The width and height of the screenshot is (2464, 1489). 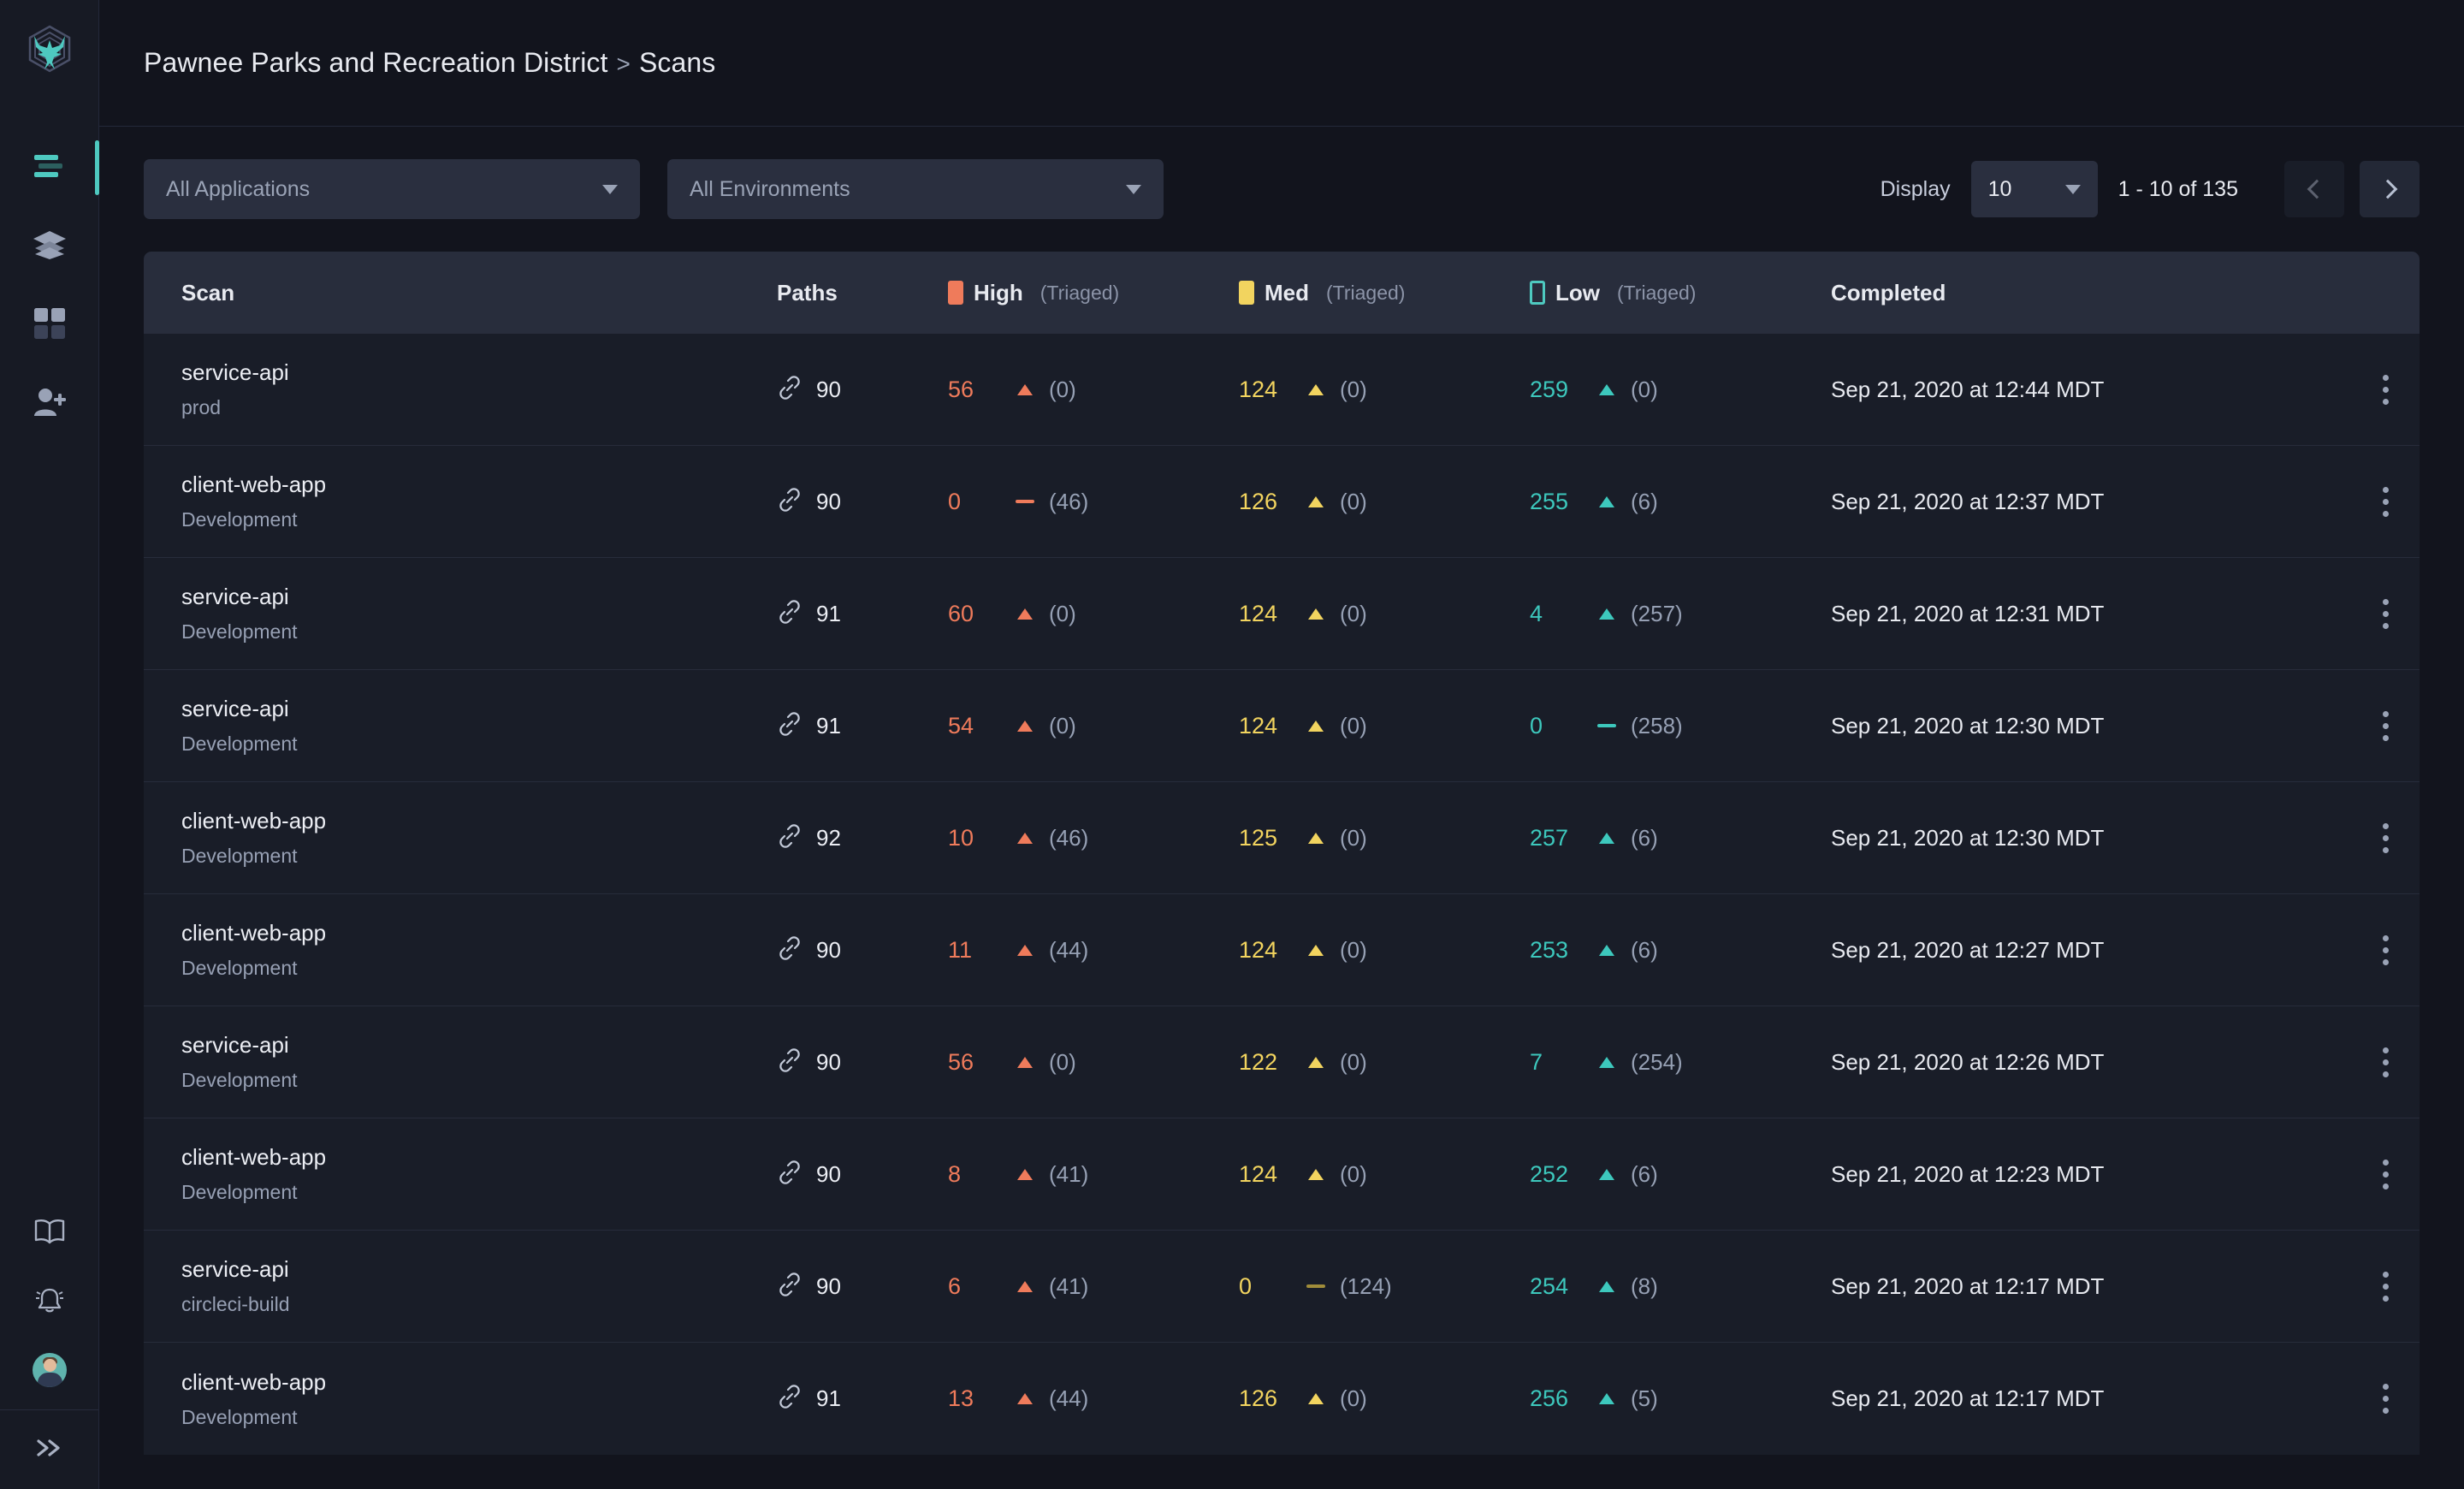 I want to click on cell-paths: 90, so click(x=862, y=1062).